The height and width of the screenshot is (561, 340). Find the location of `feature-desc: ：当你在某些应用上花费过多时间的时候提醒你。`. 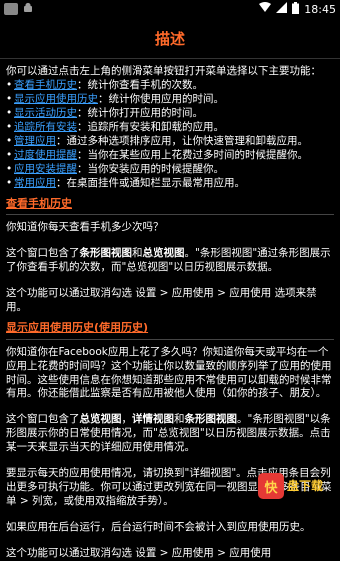

feature-desc: ：当你在某些应用上花费过多时间的时候提醒你。 is located at coordinates (192, 154).